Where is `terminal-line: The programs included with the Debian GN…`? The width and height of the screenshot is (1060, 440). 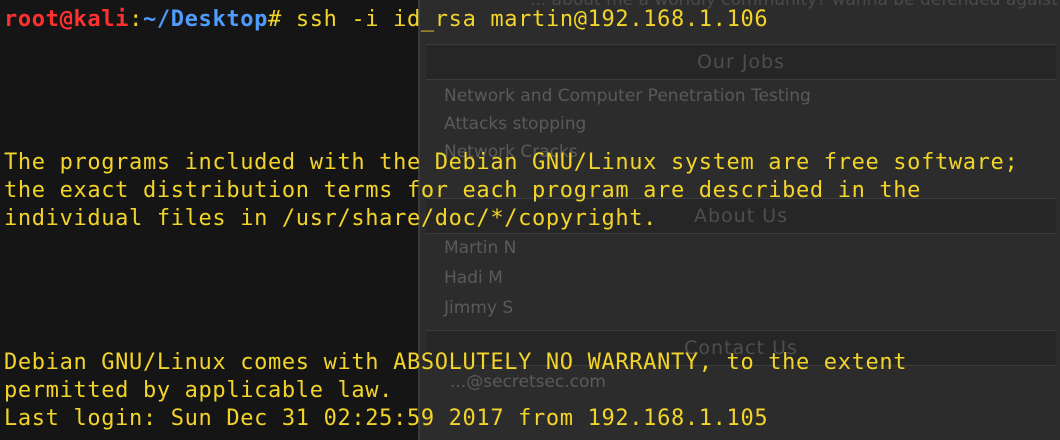 terminal-line: The programs included with the Debian GN… is located at coordinates (511, 162).